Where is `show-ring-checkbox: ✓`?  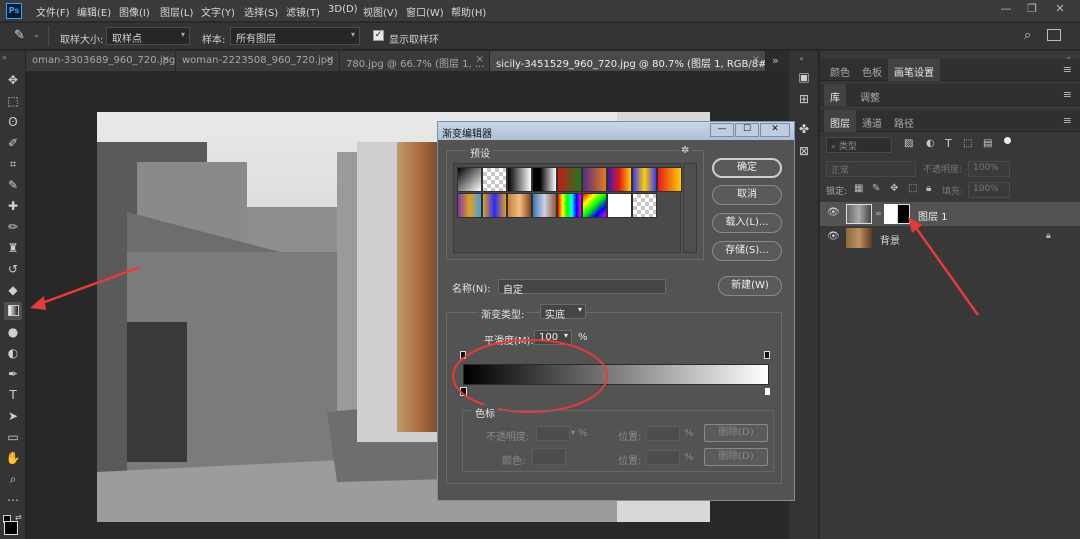
show-ring-checkbox: ✓ is located at coordinates (378, 35).